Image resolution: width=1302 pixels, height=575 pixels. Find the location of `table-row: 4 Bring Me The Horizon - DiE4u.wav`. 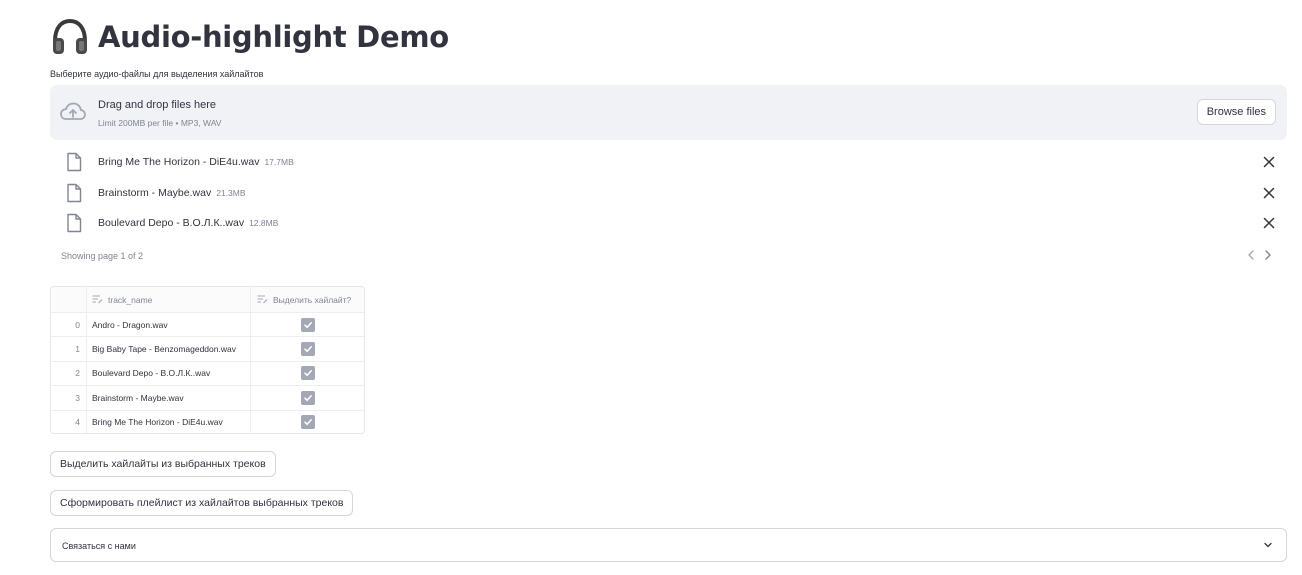

table-row: 4 Bring Me The Horizon - DiE4u.wav is located at coordinates (207, 421).